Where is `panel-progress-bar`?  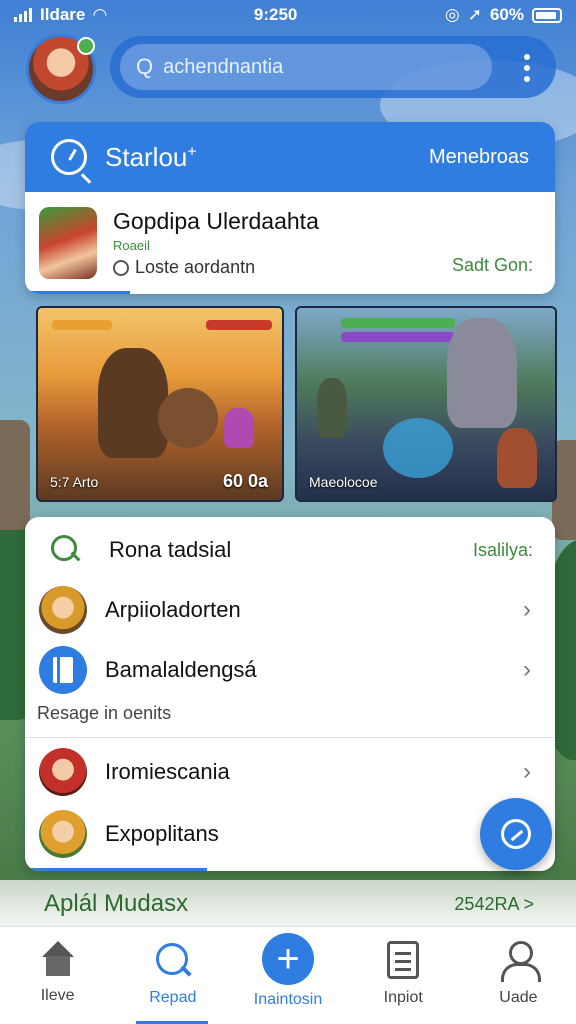
panel-progress-bar is located at coordinates (116, 869).